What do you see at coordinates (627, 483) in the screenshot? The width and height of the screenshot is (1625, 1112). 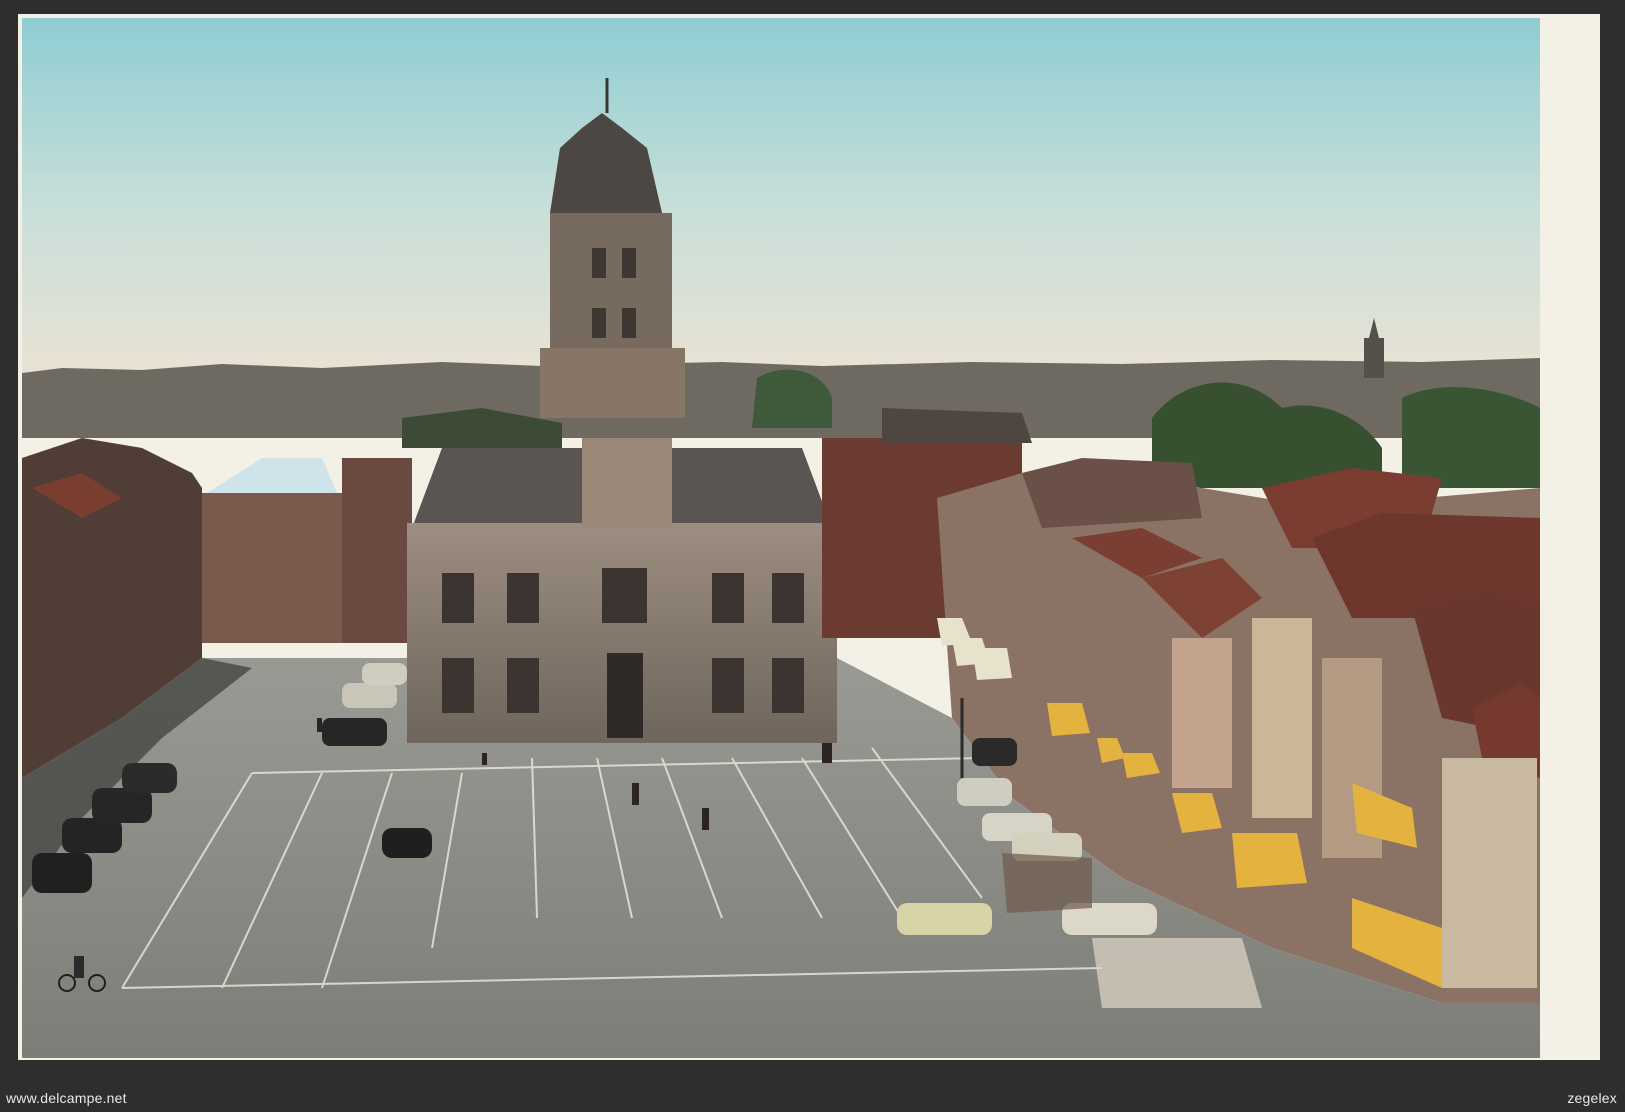 I see `town-hall-gable` at bounding box center [627, 483].